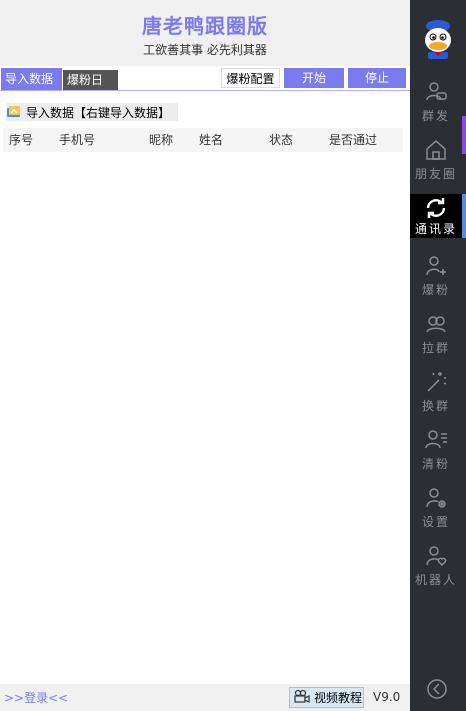 The height and width of the screenshot is (711, 466). I want to click on tab-divider, so click(205, 90).